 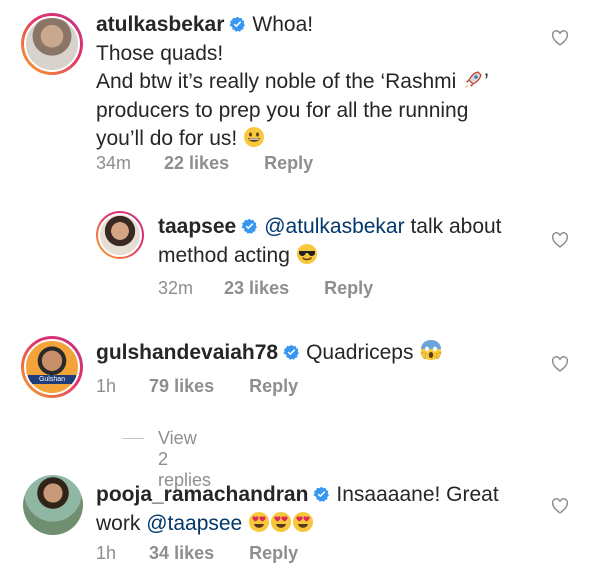 I want to click on likes-count: 22 likes, so click(x=196, y=163).